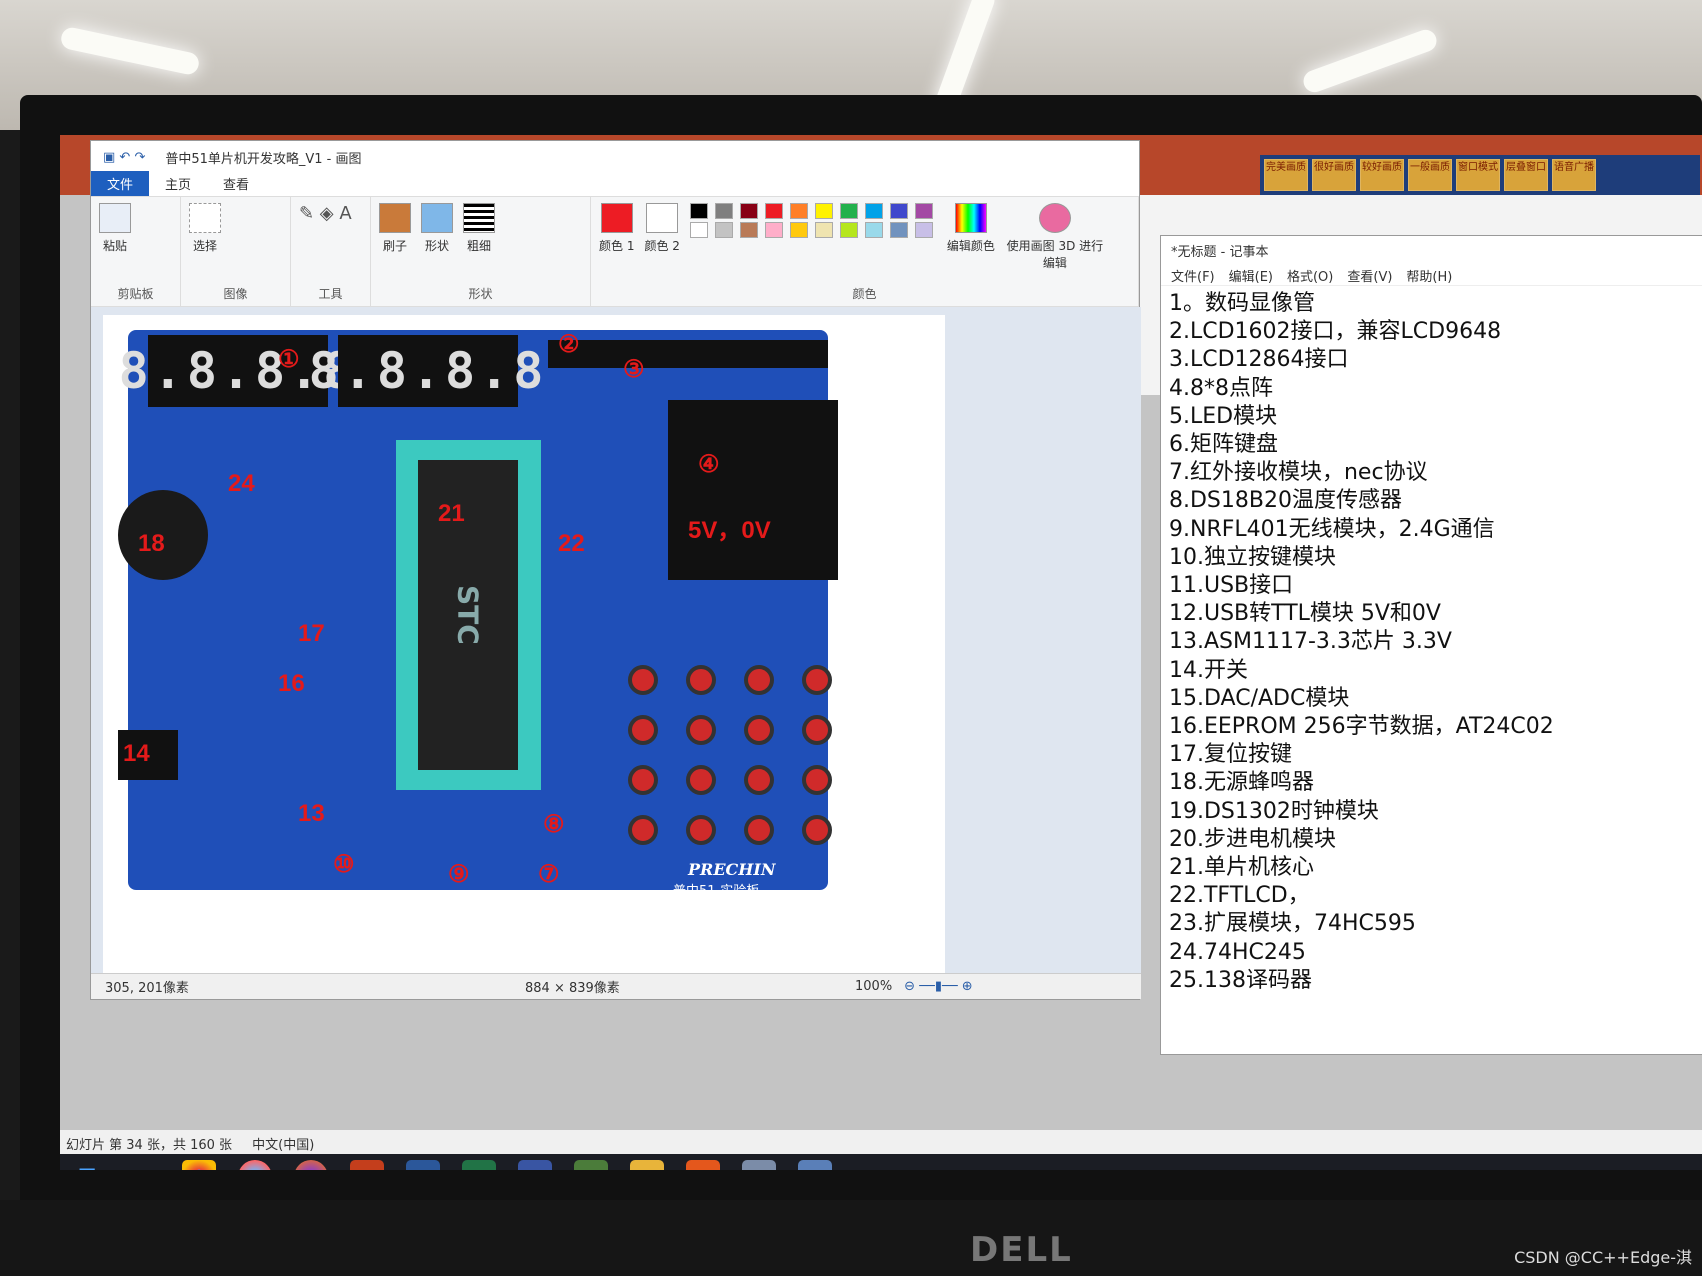 Image resolution: width=1702 pixels, height=1276 pixels. I want to click on quick-access-toolbar: ▣ ↶ ↷, so click(124, 157).